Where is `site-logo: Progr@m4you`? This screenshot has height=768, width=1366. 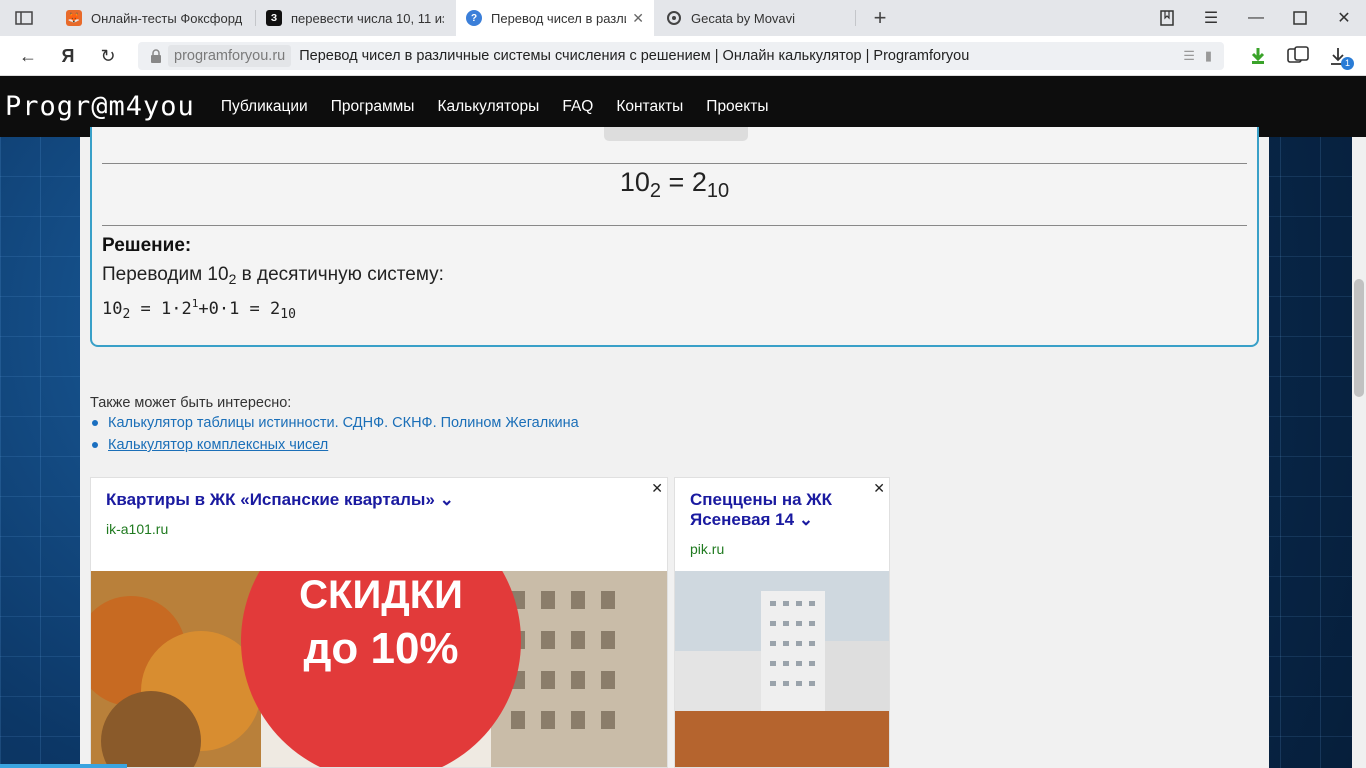 site-logo: Progr@m4you is located at coordinates (100, 106).